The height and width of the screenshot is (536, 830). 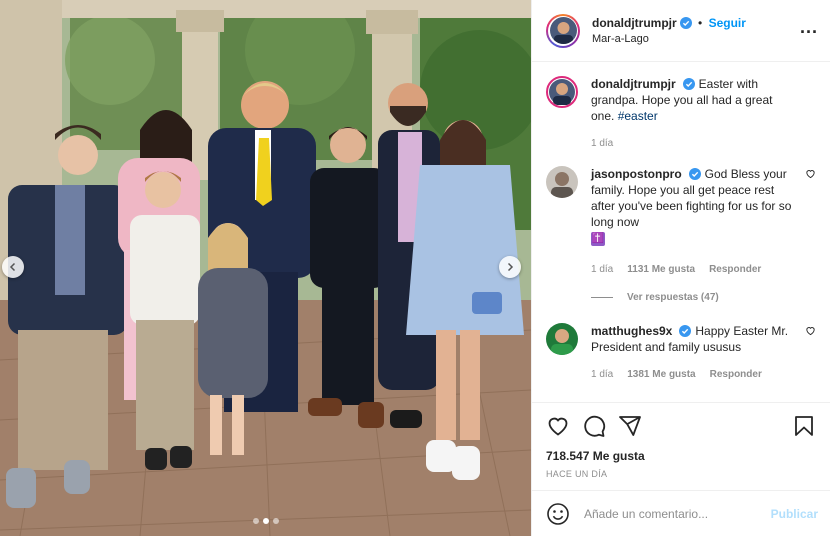 I want to click on carousel-dot-active, so click(x=265, y=521).